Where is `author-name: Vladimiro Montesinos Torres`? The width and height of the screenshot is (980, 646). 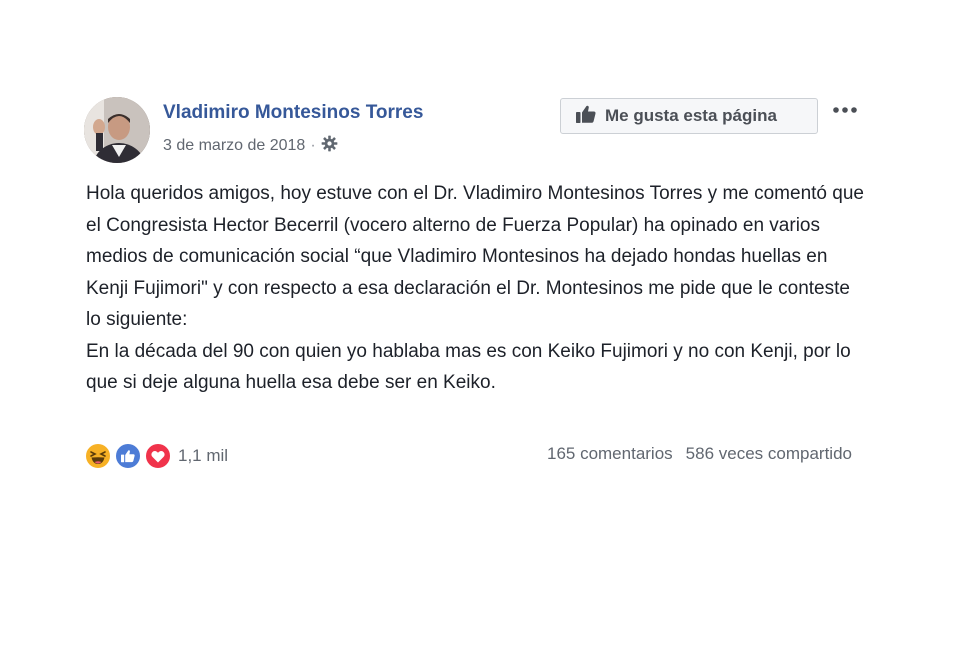
author-name: Vladimiro Montesinos Torres is located at coordinates (293, 113).